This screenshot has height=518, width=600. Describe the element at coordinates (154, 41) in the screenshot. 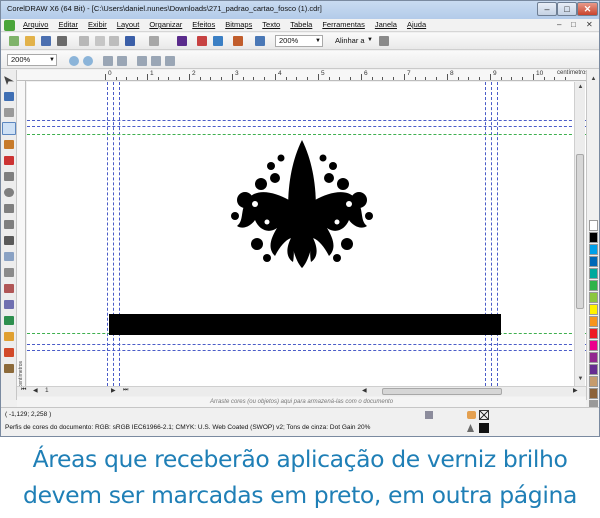

I see `redo-icon` at that location.